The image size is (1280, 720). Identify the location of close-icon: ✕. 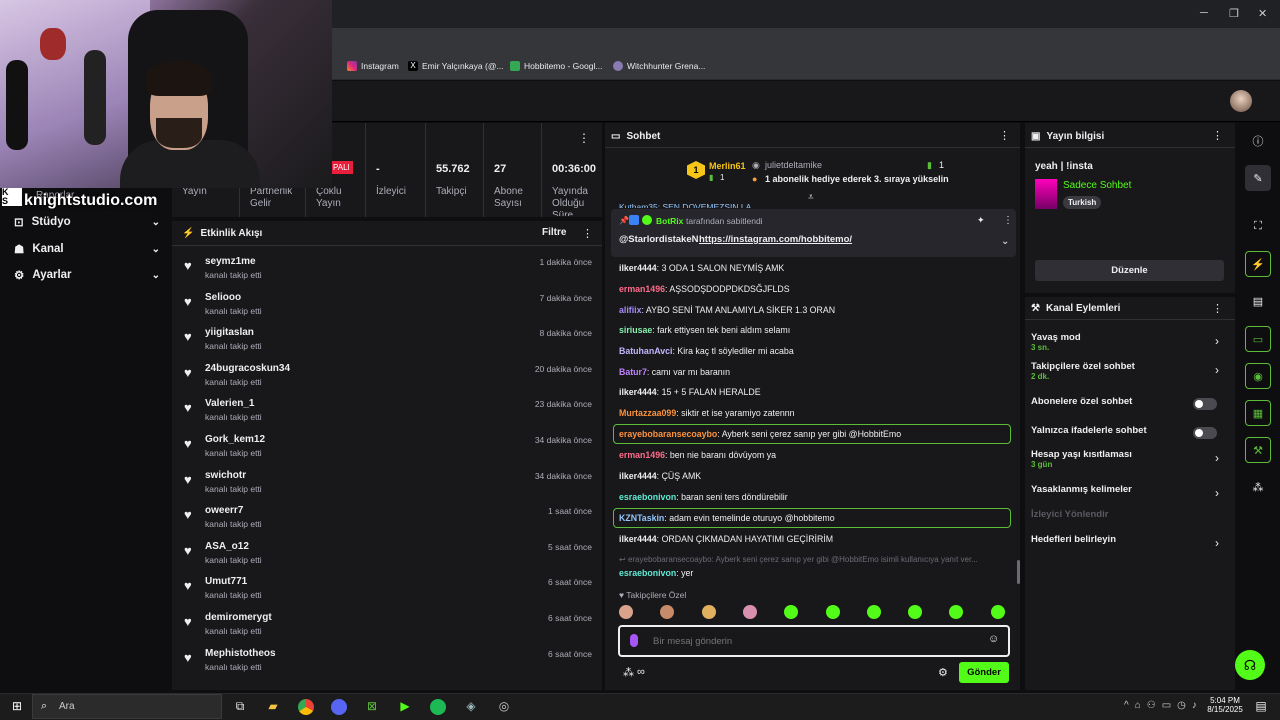
(1262, 13).